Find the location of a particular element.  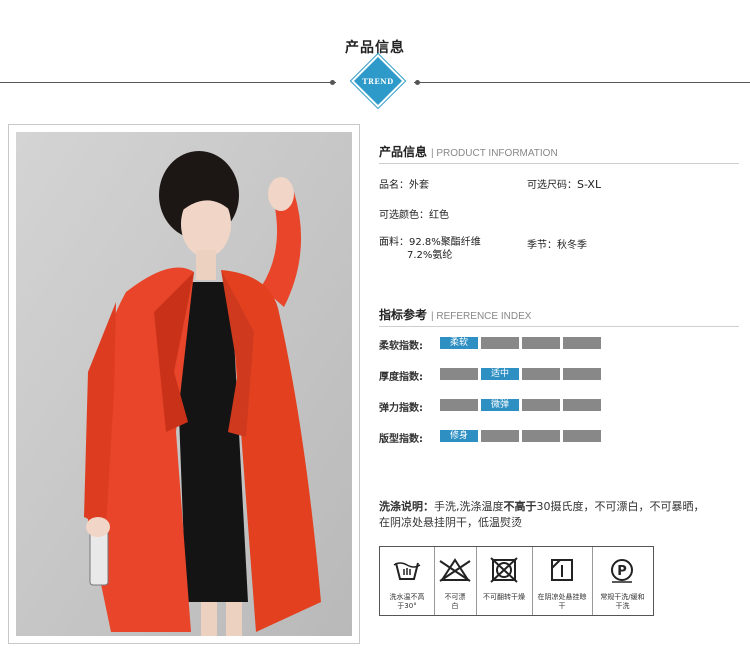

care-item-no-tumble-dry: 不可翻转干燥 is located at coordinates (504, 581).